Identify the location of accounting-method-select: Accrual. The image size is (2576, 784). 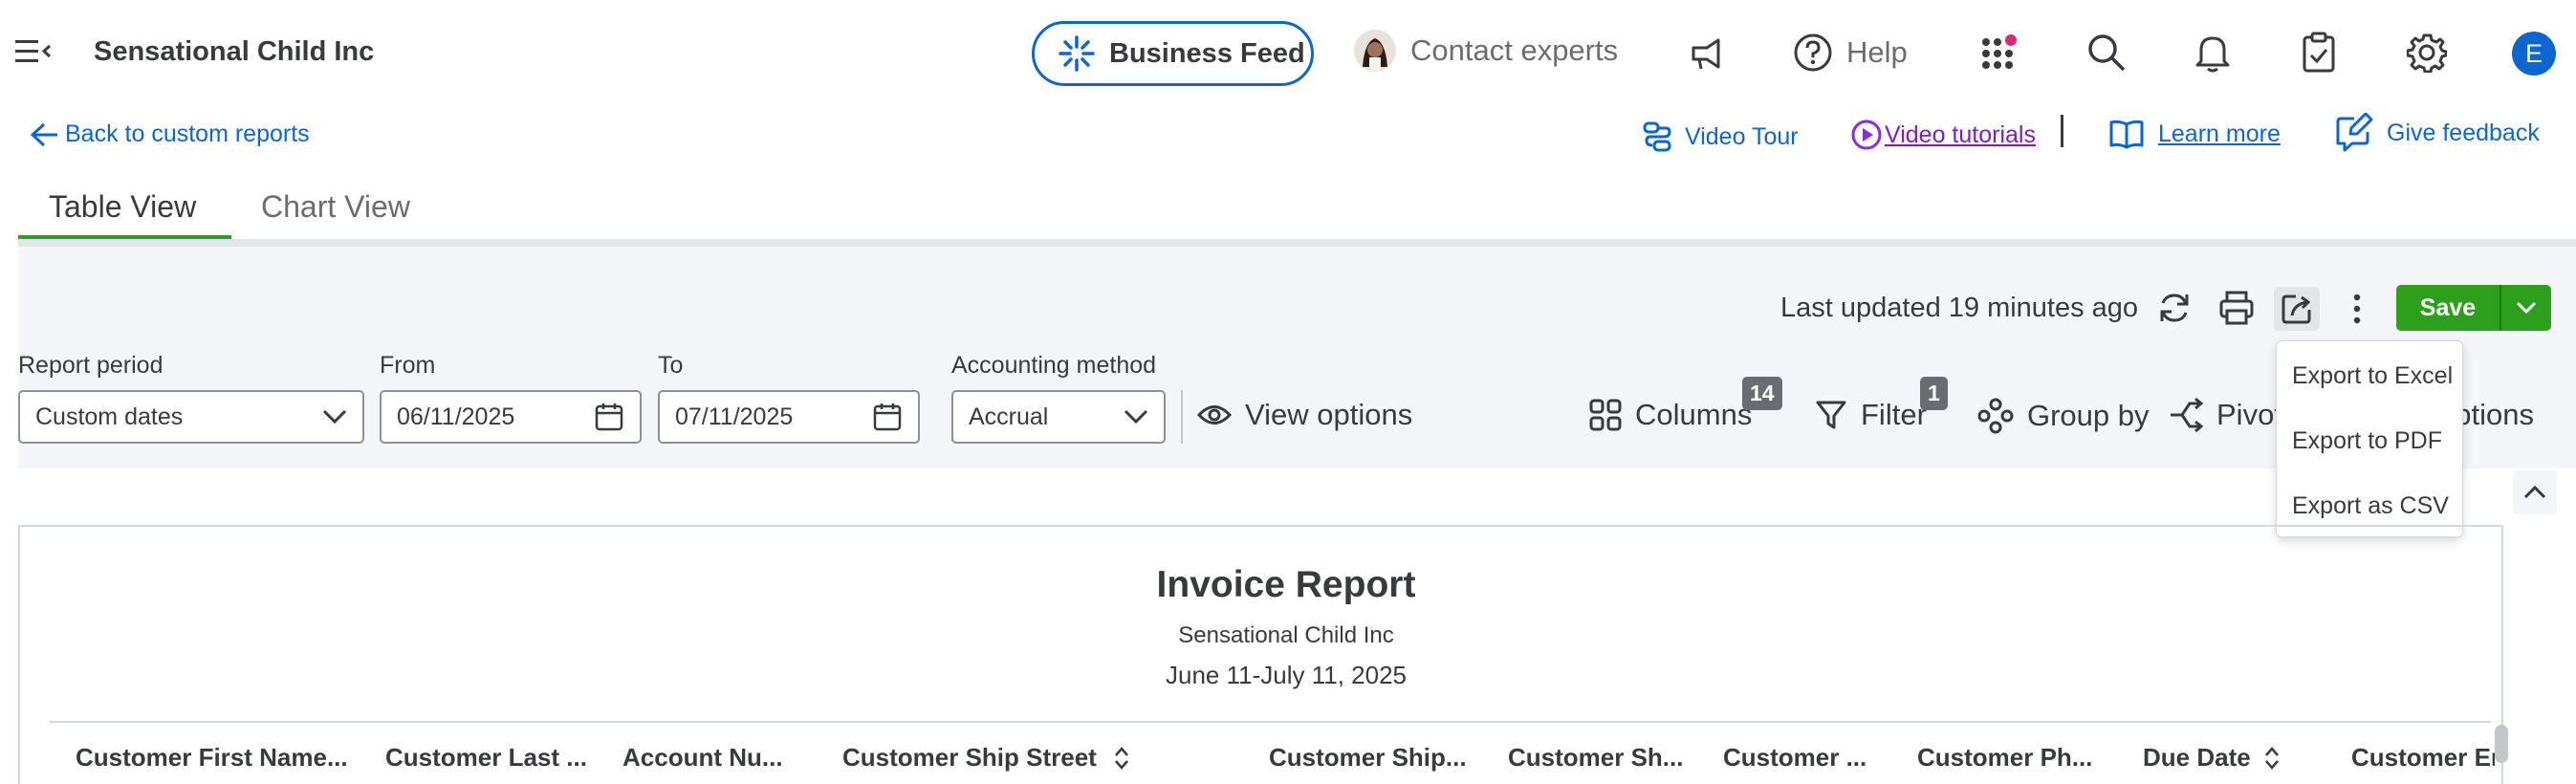
(1058, 417).